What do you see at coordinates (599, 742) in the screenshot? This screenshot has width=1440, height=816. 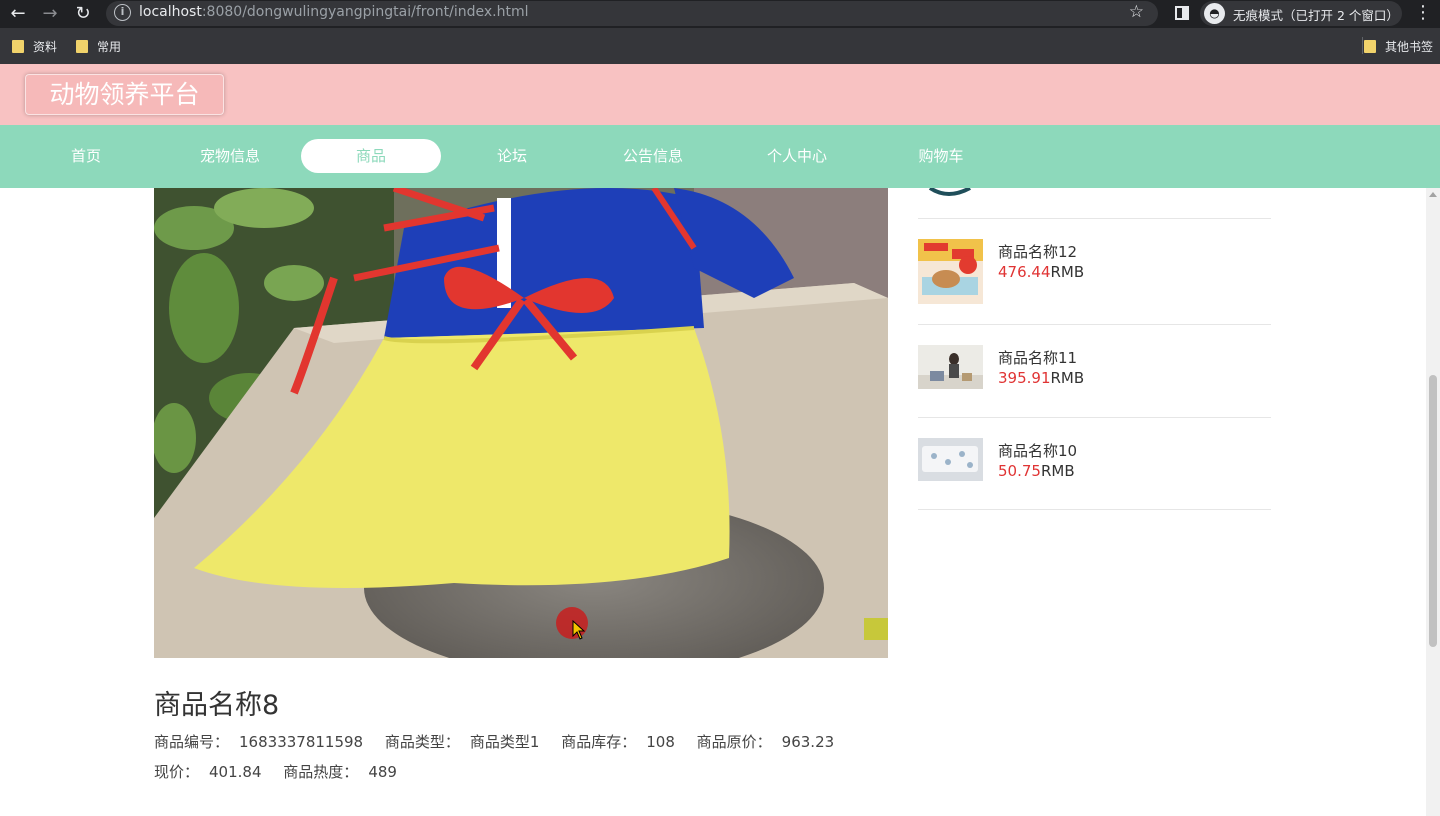 I see `field-label: 商品库存：` at bounding box center [599, 742].